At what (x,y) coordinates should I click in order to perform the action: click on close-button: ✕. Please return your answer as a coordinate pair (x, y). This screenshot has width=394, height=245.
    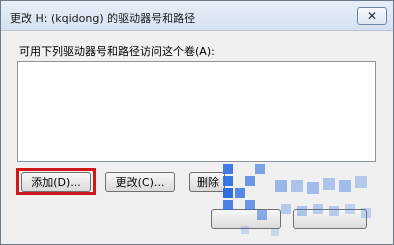
    Looking at the image, I should click on (372, 16).